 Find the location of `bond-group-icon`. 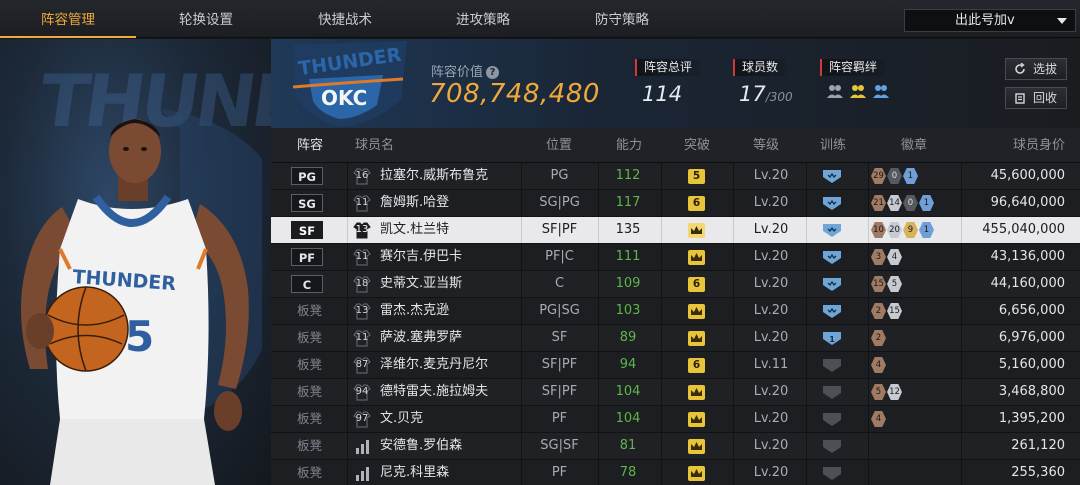

bond-group-icon is located at coordinates (835, 91).